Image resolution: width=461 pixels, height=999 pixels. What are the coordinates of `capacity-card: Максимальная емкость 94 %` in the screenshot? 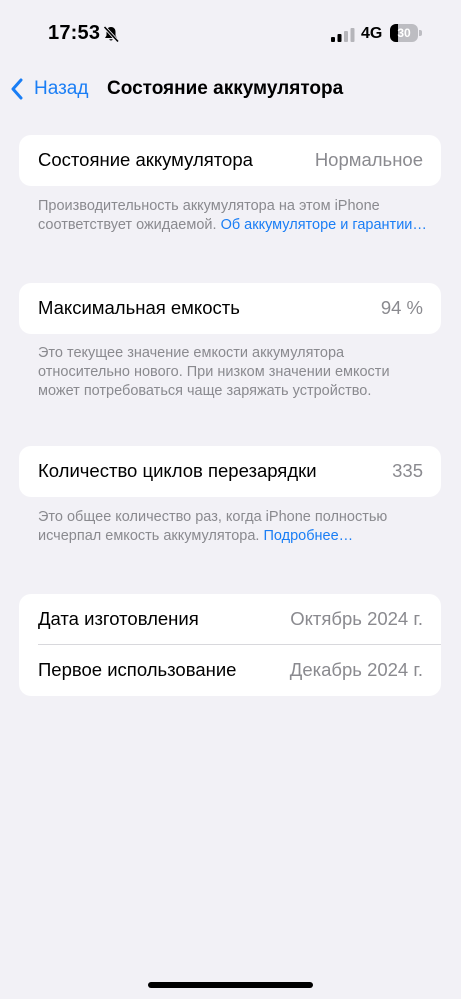 It's located at (230, 308).